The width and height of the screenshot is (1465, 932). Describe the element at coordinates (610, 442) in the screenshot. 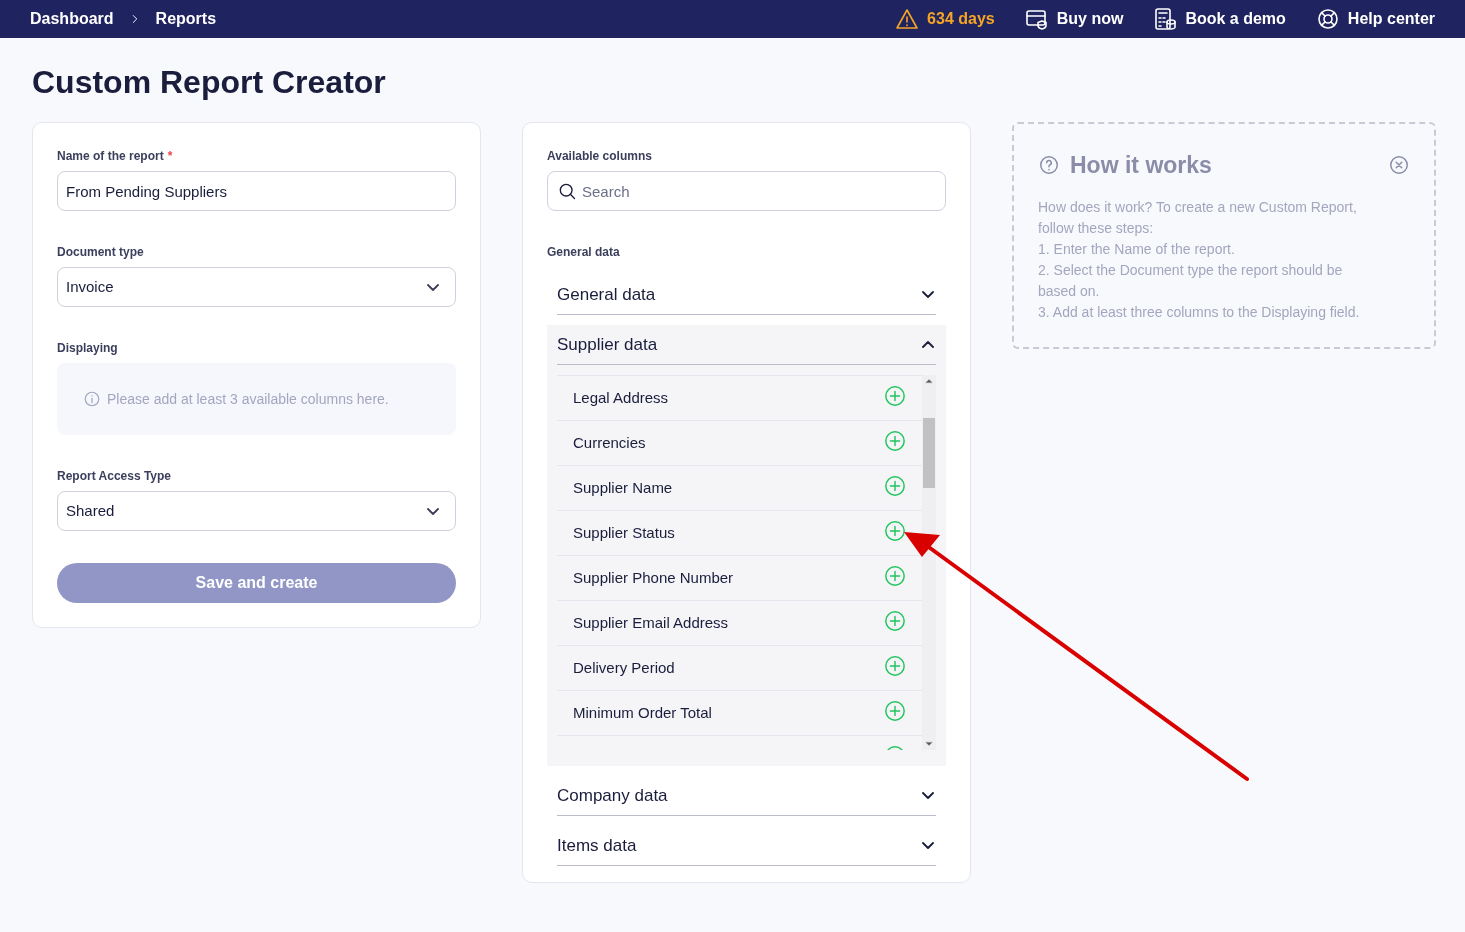

I see `column-name: Currencies` at that location.